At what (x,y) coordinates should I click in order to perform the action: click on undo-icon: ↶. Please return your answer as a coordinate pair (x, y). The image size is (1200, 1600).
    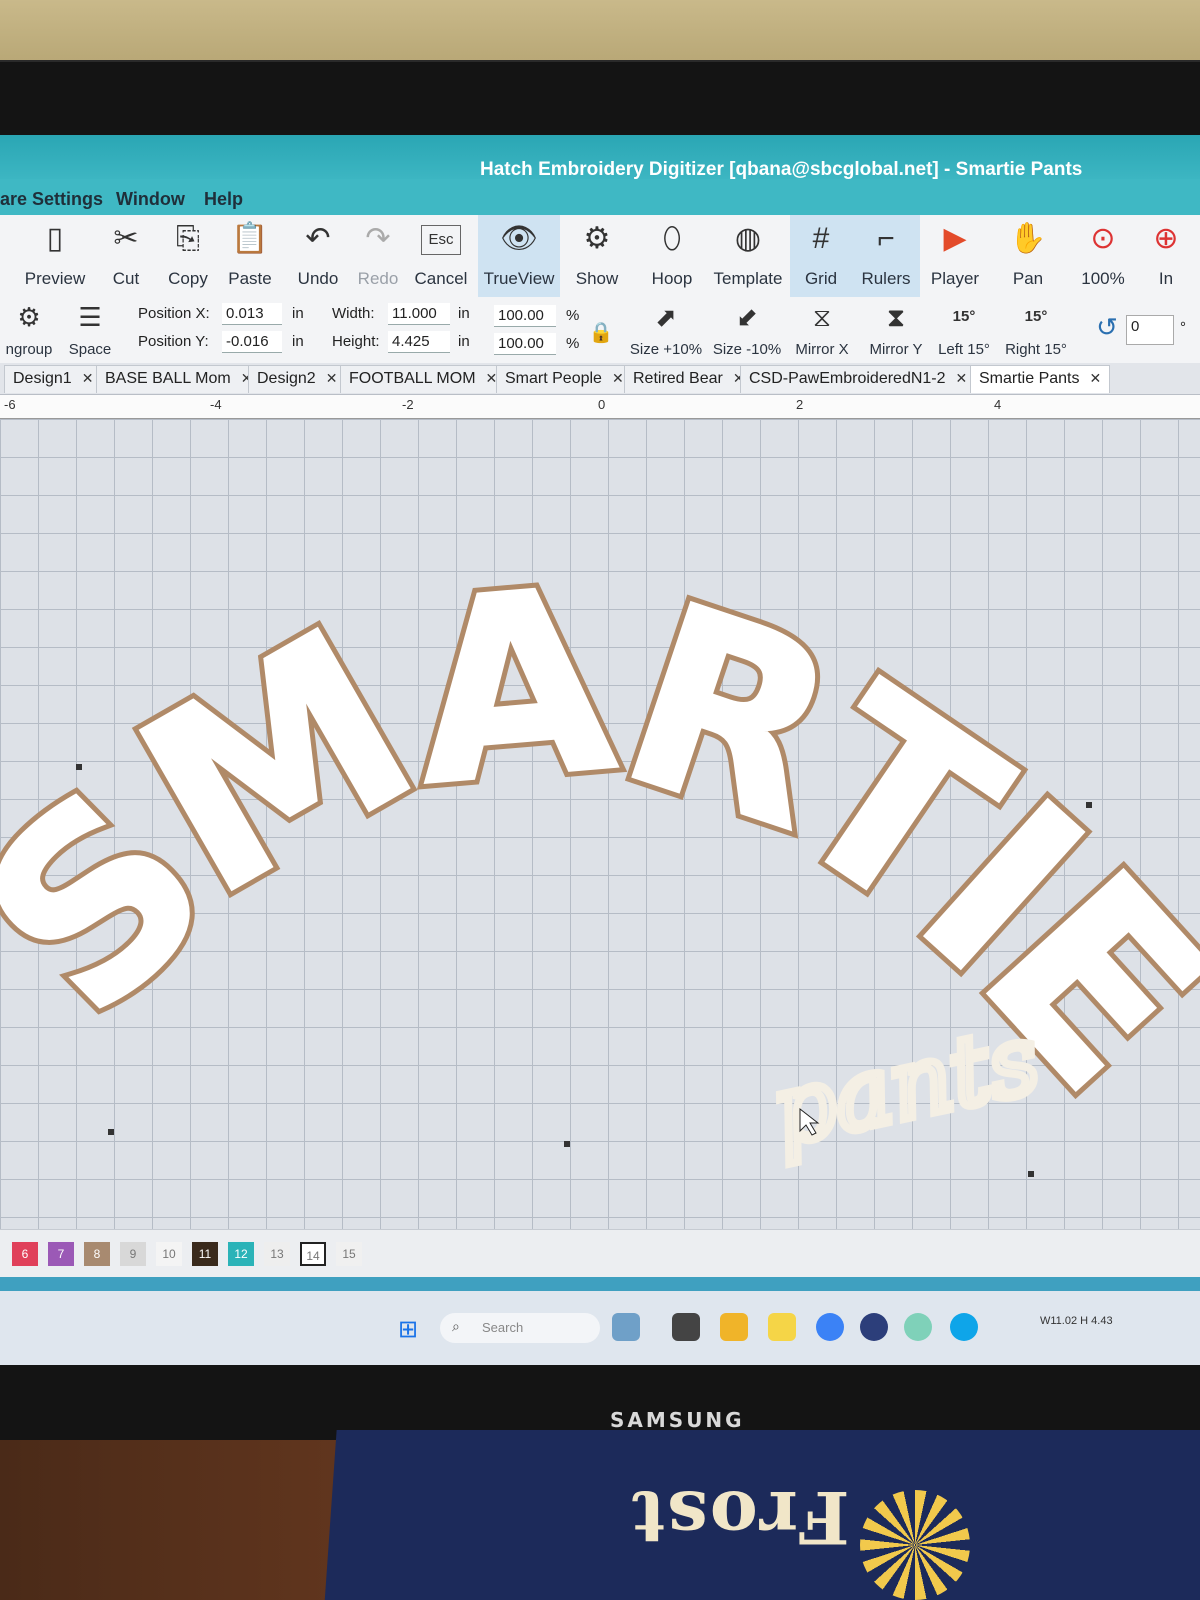
    Looking at the image, I should click on (318, 238).